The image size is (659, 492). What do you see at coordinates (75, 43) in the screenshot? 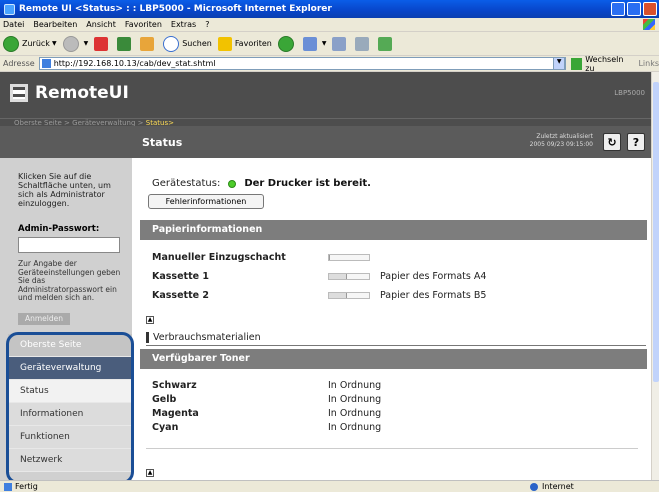
I see `forward-button: ▼` at bounding box center [75, 43].